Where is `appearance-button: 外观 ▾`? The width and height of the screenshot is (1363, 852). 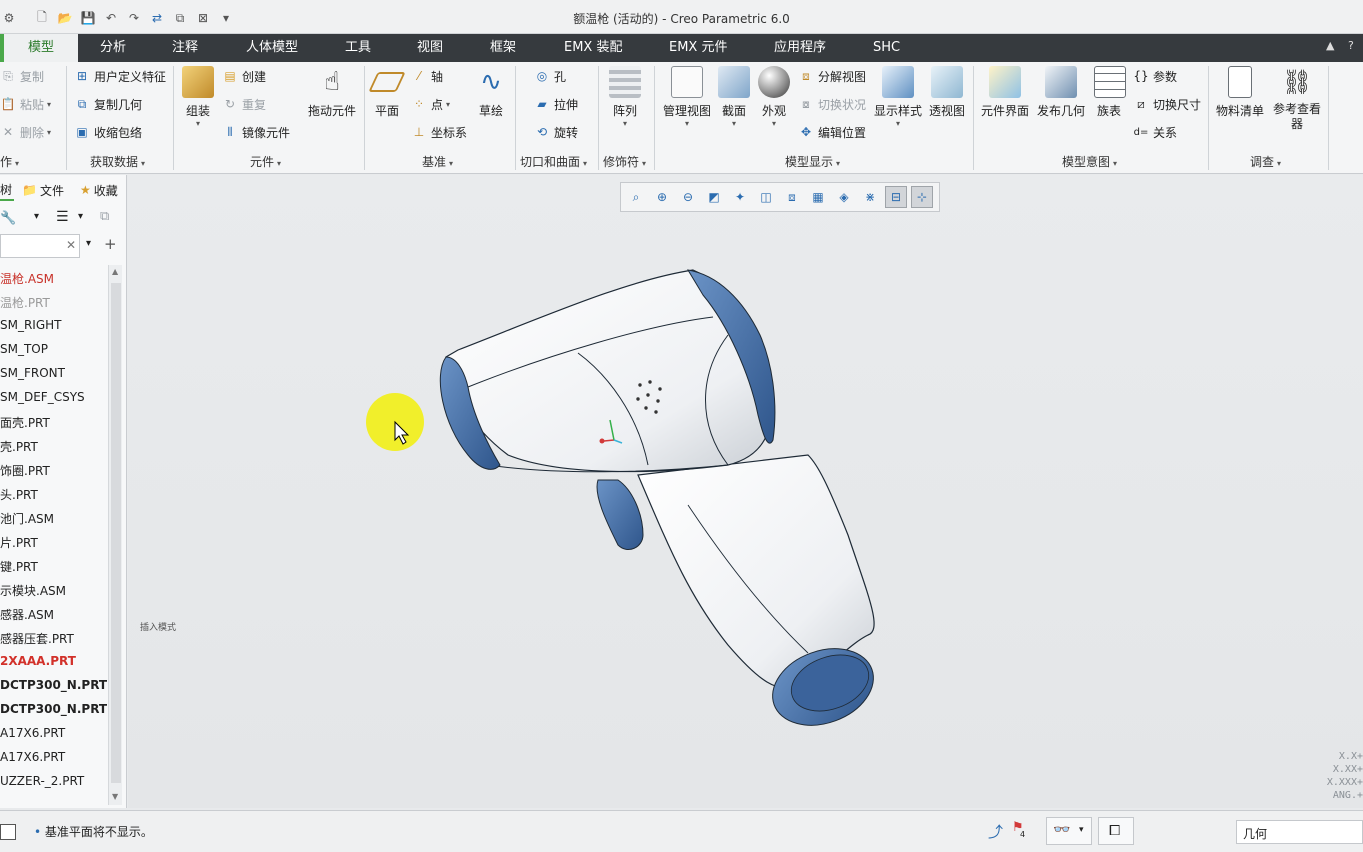 appearance-button: 外观 ▾ is located at coordinates (774, 97).